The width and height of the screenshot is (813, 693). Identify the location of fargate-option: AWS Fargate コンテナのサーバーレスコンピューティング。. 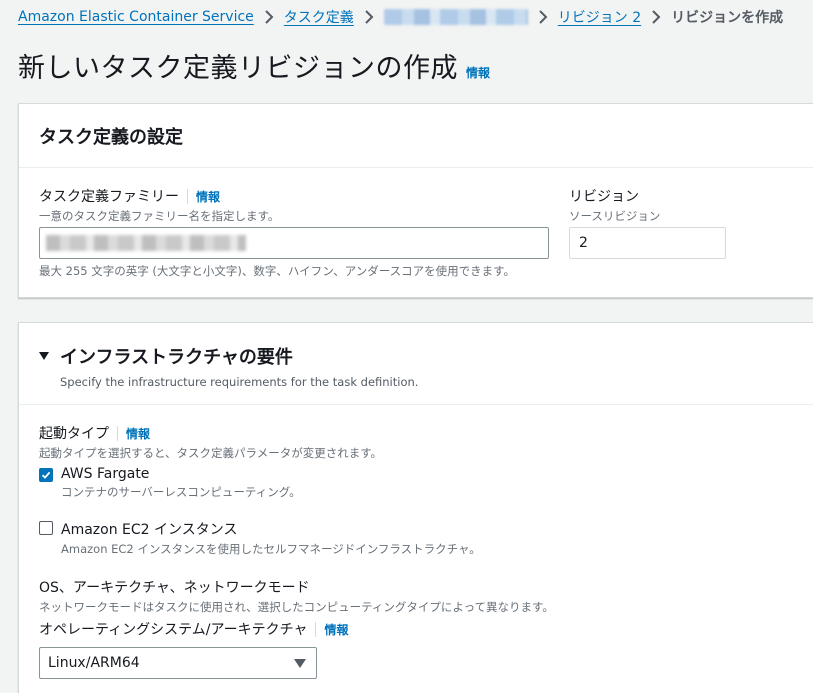
(170, 483).